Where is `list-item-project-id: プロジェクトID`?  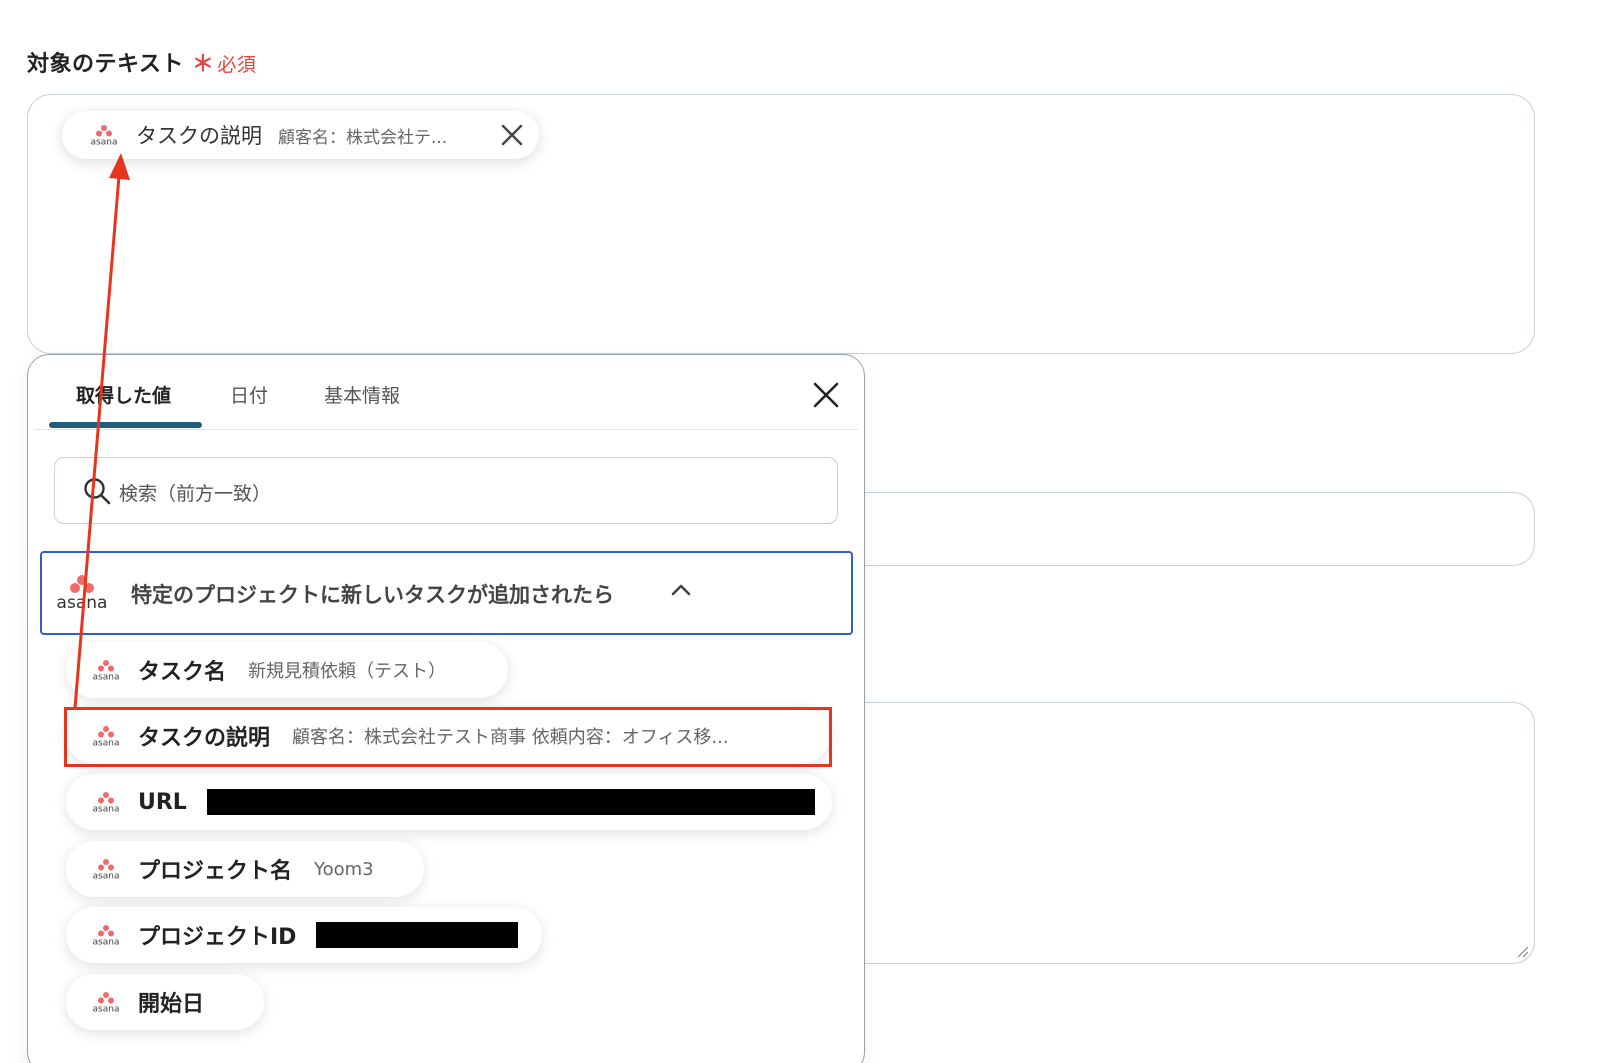
list-item-project-id: プロジェクトID is located at coordinates (304, 935).